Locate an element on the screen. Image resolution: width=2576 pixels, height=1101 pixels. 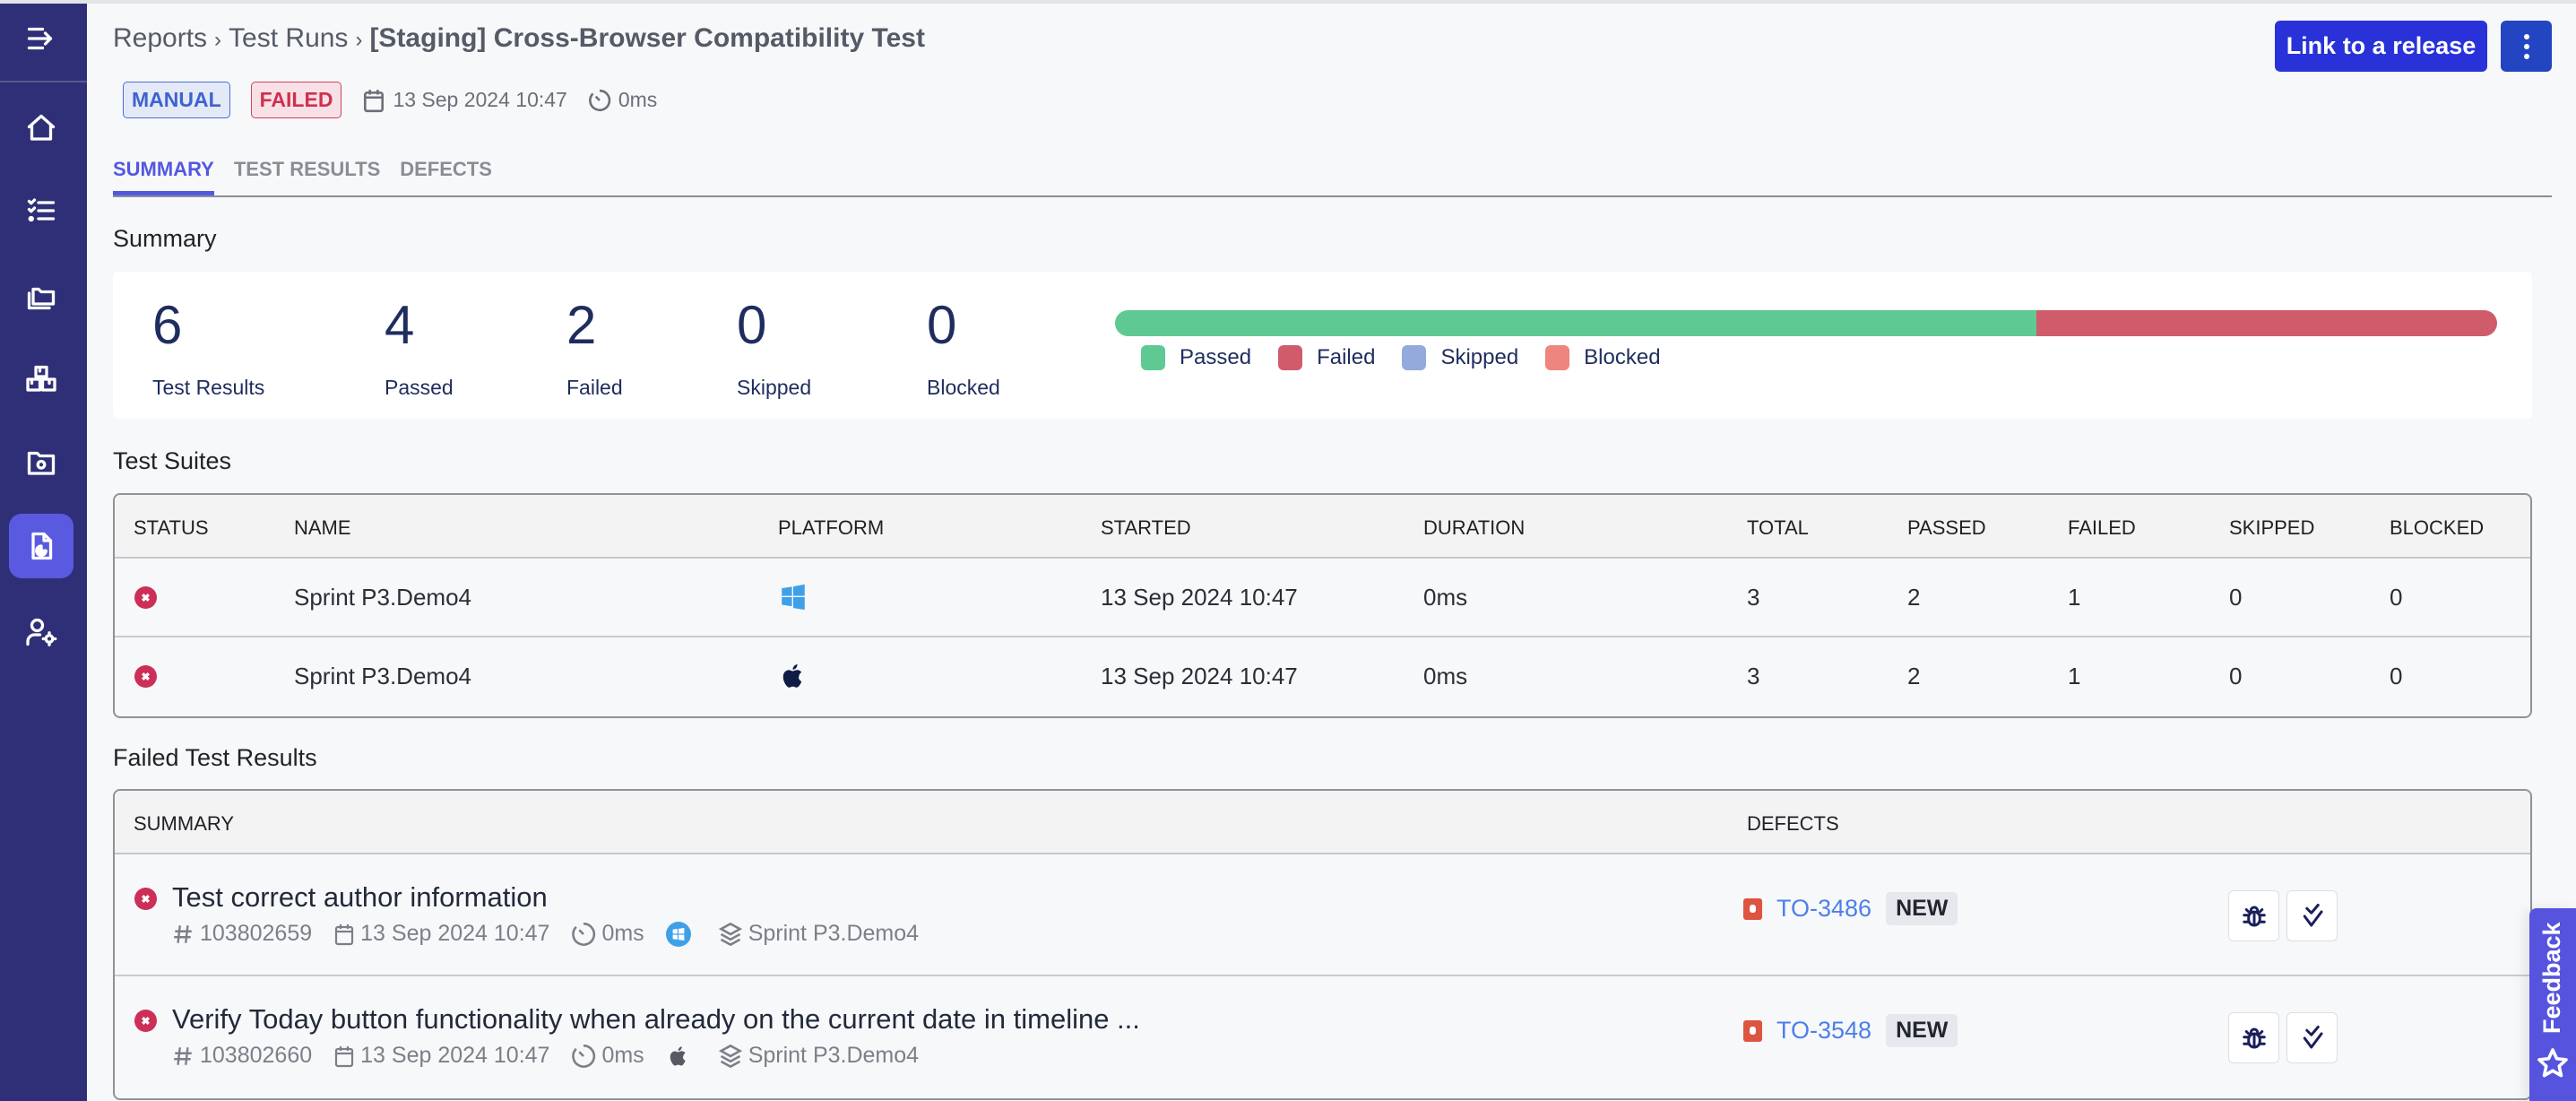
menu-arrow-icon is located at coordinates (40, 38).